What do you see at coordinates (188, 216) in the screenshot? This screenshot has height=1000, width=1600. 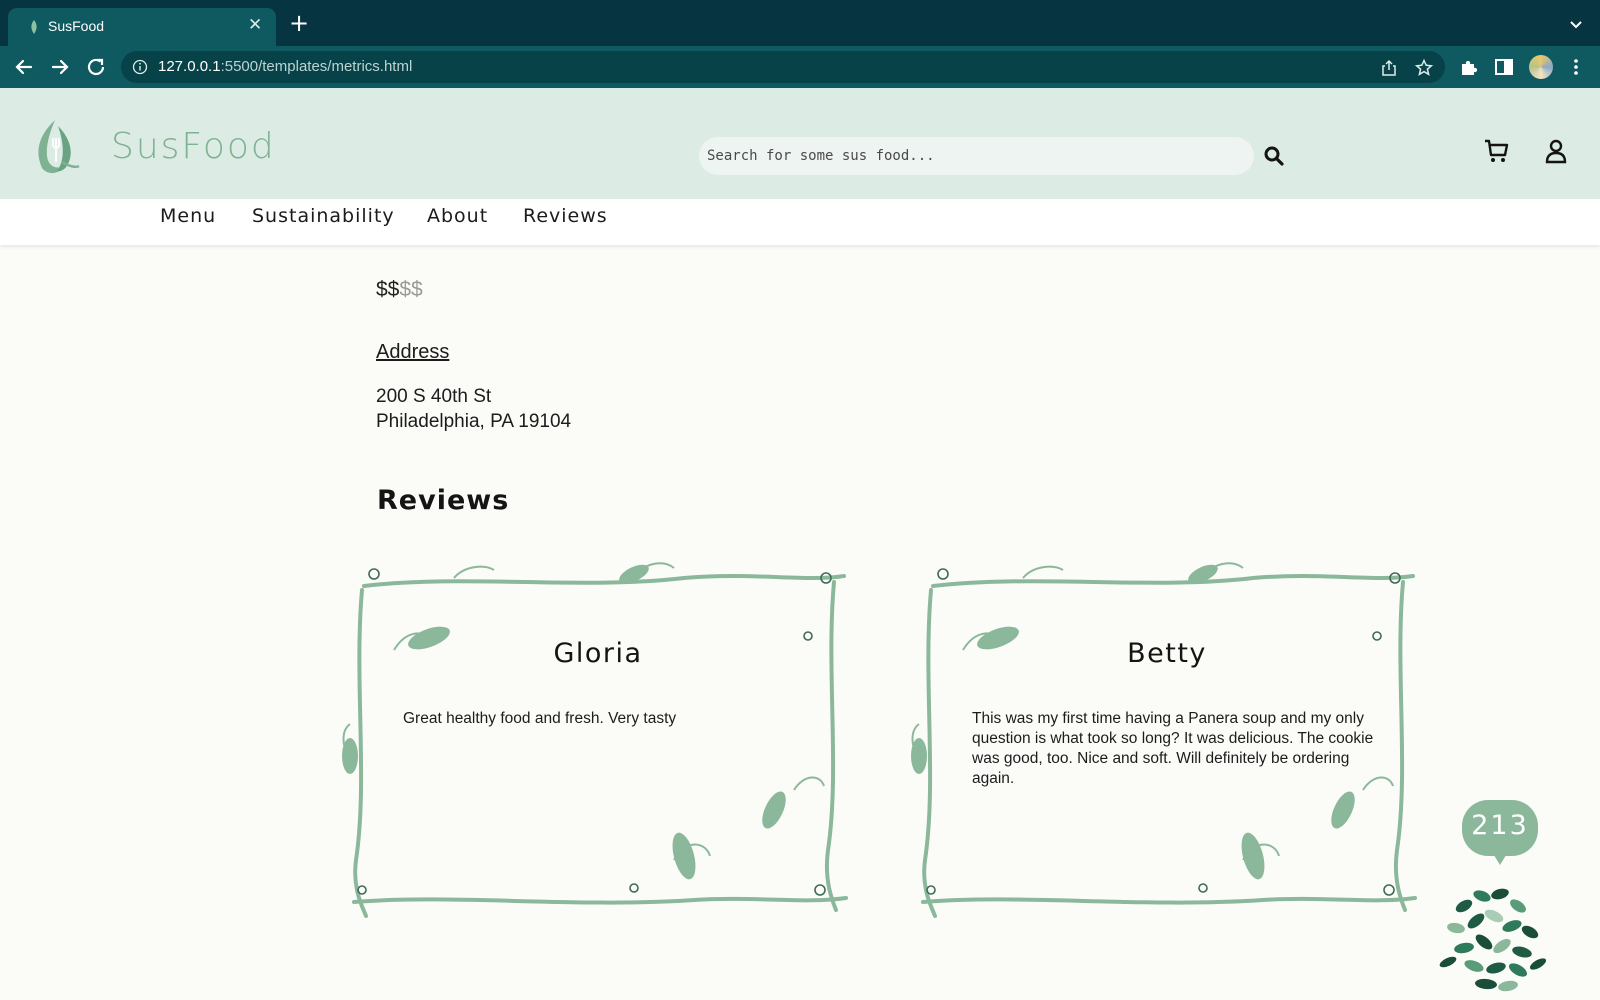 I see `nav-menu: Menu` at bounding box center [188, 216].